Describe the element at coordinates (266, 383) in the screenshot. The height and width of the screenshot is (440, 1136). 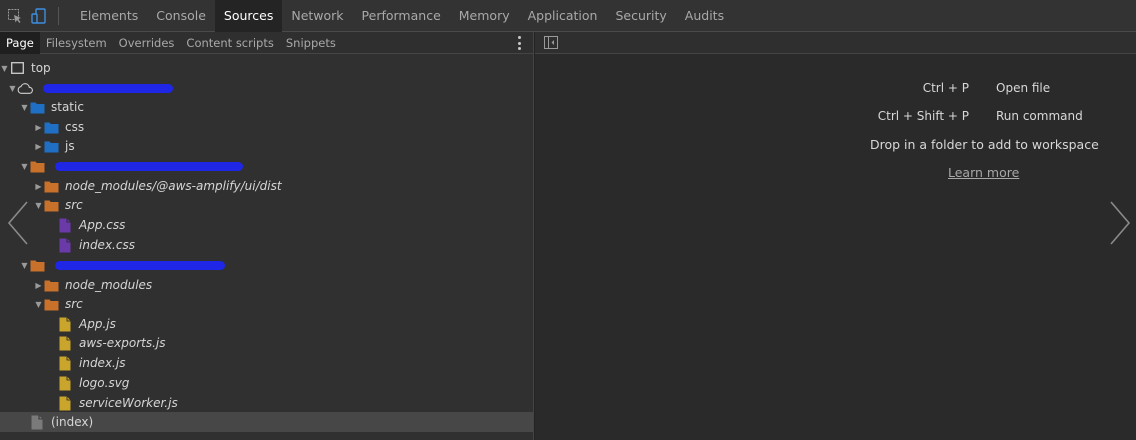
I see `tree-file-row: logo.svg` at that location.